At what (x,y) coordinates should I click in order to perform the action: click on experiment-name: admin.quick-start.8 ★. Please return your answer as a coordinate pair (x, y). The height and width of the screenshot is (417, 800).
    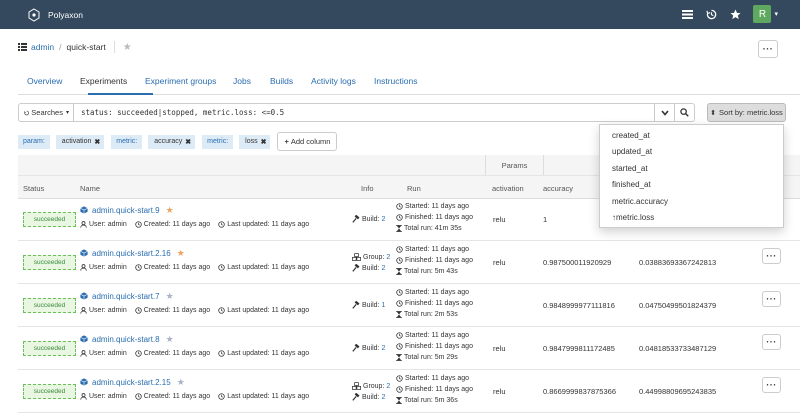
    Looking at the image, I should click on (127, 339).